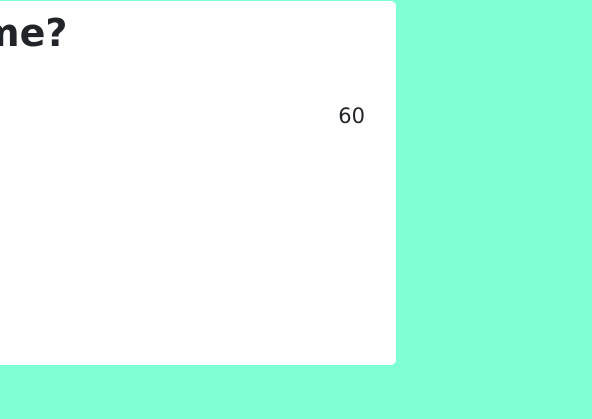 This screenshot has height=419, width=592. Describe the element at coordinates (34, 33) in the screenshot. I see `card-title: me?` at that location.